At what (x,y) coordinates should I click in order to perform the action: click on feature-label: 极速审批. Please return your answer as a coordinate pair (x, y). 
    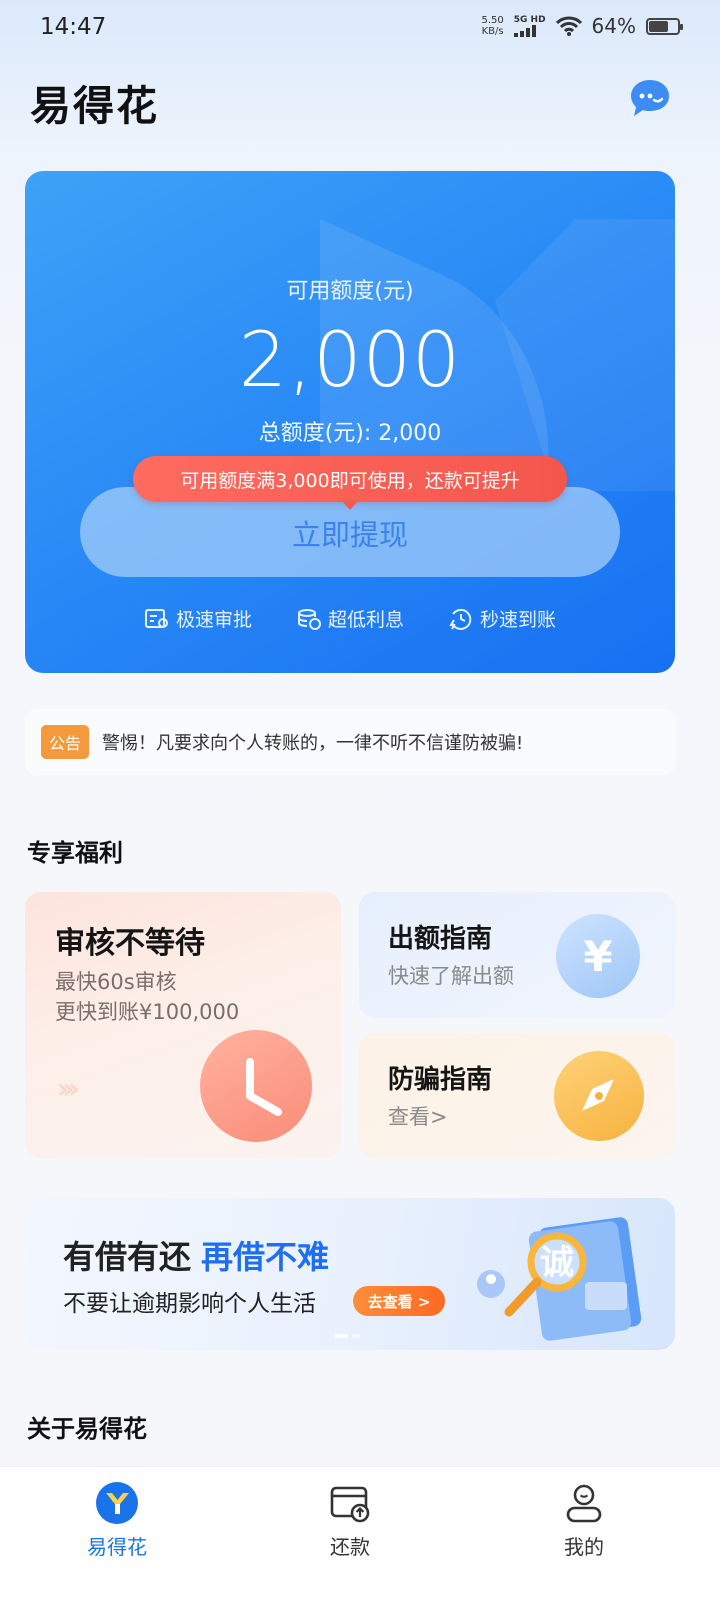
    Looking at the image, I should click on (213, 620).